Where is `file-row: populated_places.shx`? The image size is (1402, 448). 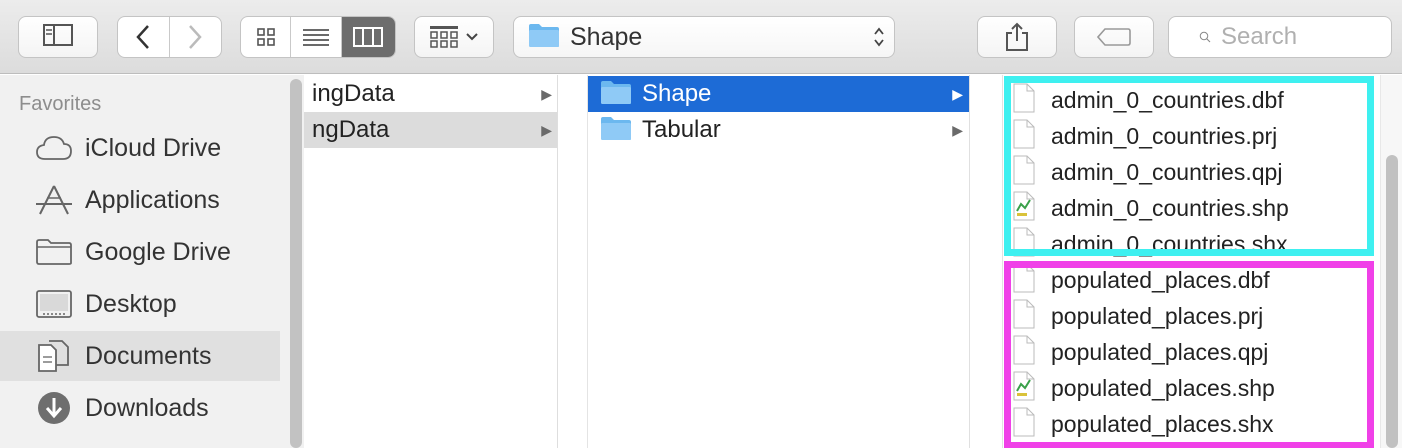
file-row: populated_places.shx is located at coordinates (1184, 424).